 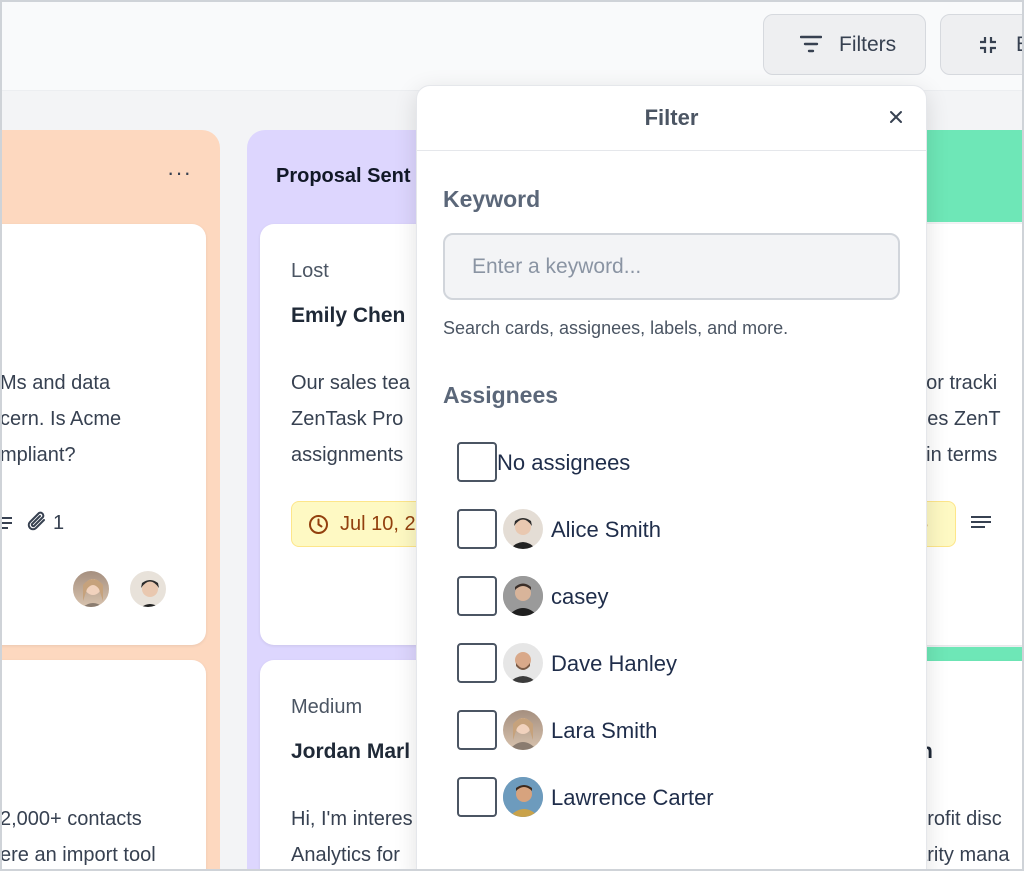 What do you see at coordinates (811, 47) in the screenshot?
I see `filter-lines-icon` at bounding box center [811, 47].